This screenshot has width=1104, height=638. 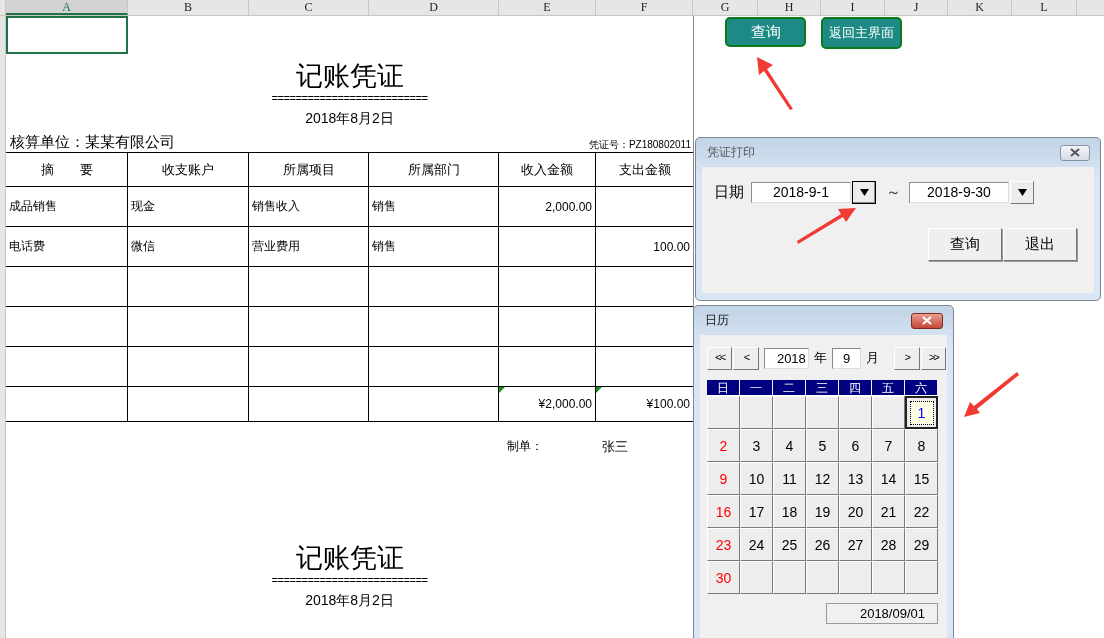 I want to click on column-header: C, so click(x=309, y=7).